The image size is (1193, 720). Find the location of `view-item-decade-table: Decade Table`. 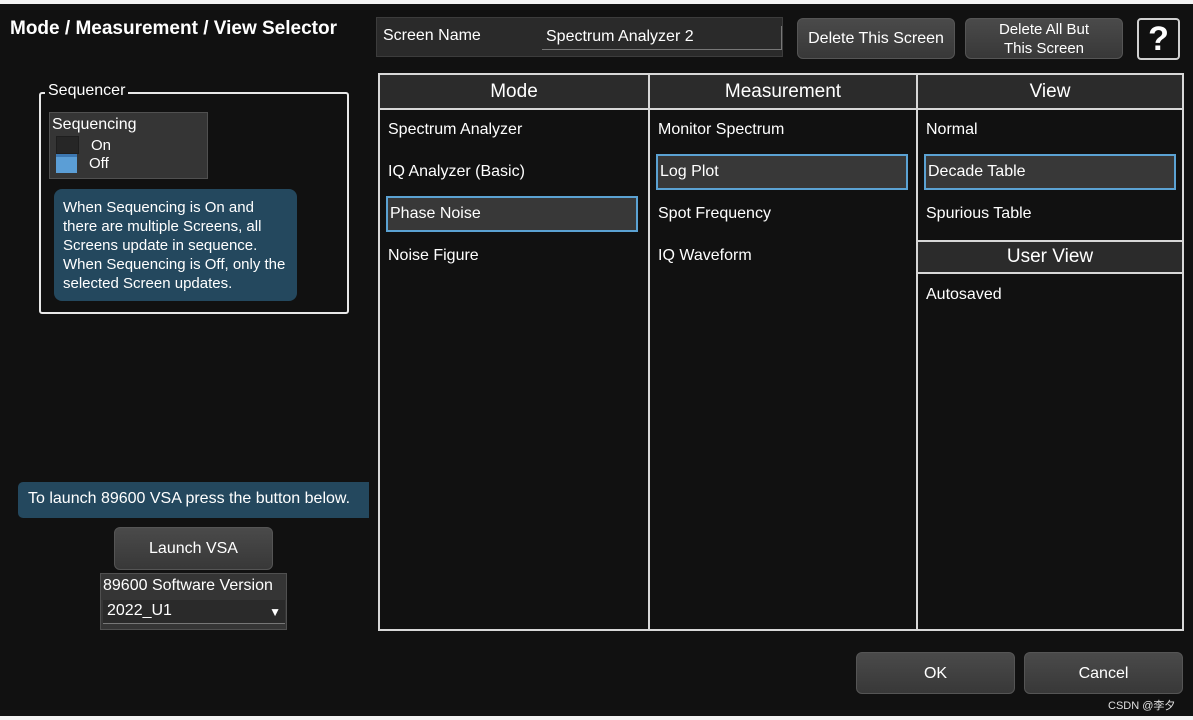

view-item-decade-table: Decade Table is located at coordinates (1050, 172).